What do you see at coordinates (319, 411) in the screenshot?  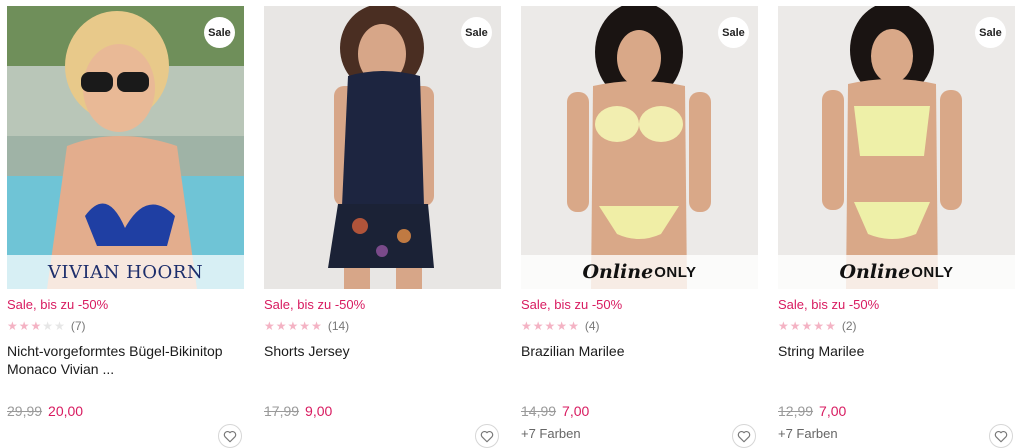 I see `sale-price: 9,00` at bounding box center [319, 411].